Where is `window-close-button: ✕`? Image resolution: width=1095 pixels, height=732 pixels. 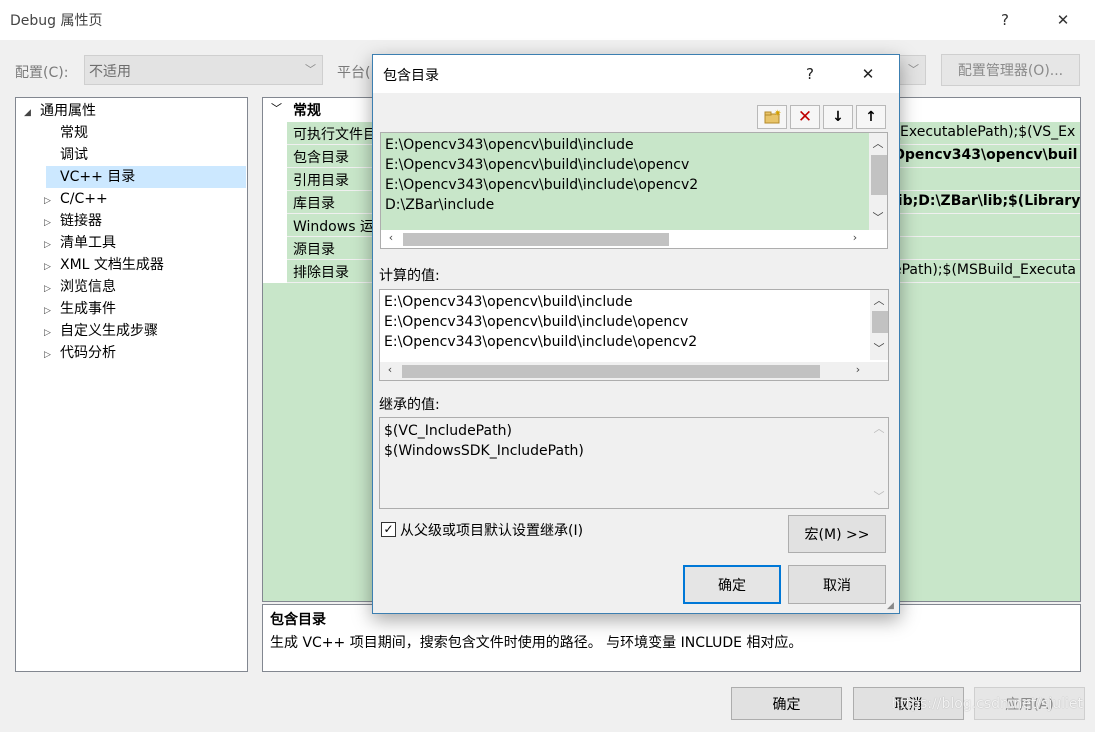 window-close-button: ✕ is located at coordinates (1063, 20).